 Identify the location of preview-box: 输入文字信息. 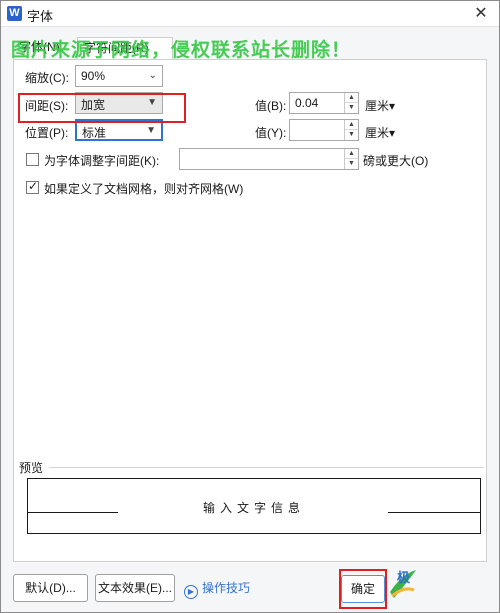
(254, 506).